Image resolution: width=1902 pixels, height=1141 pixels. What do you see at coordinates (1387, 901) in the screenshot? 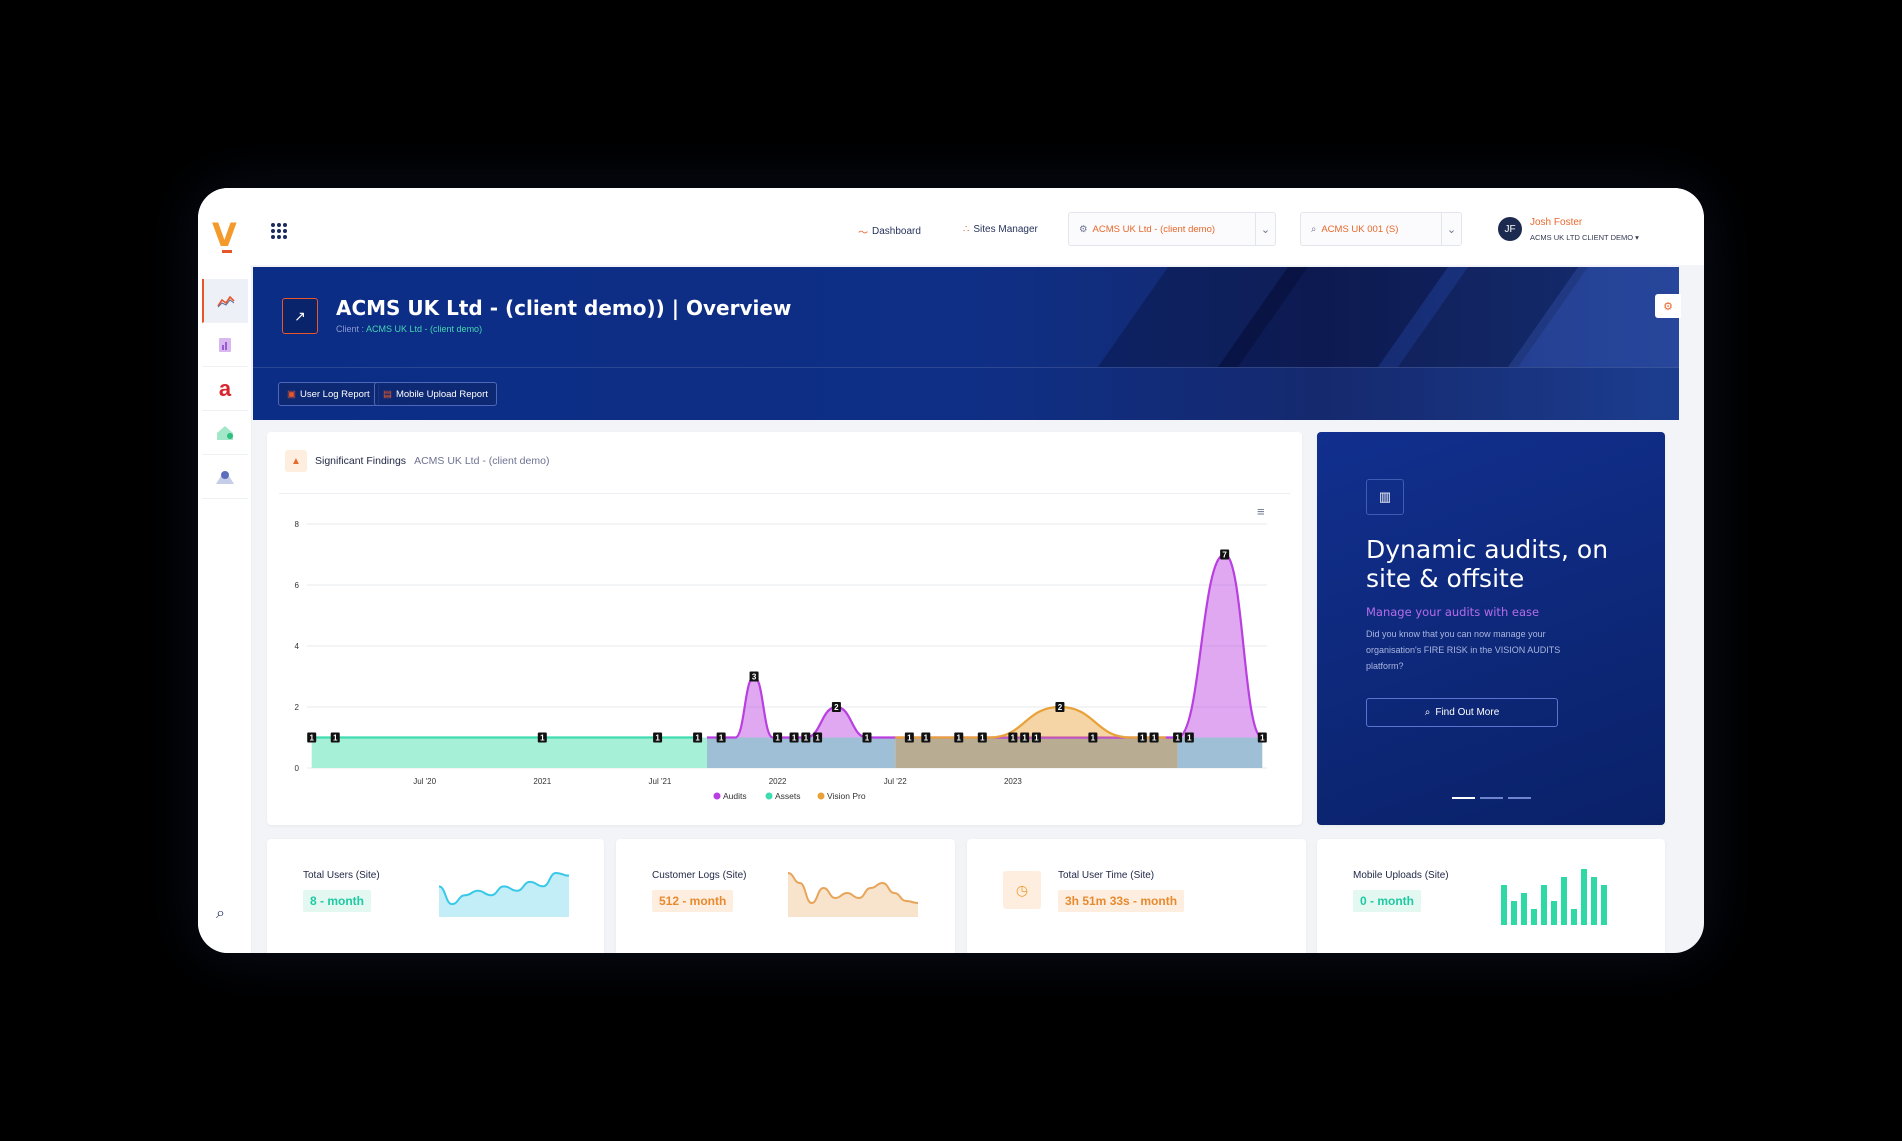
I see `stat-value: 0 - month` at bounding box center [1387, 901].